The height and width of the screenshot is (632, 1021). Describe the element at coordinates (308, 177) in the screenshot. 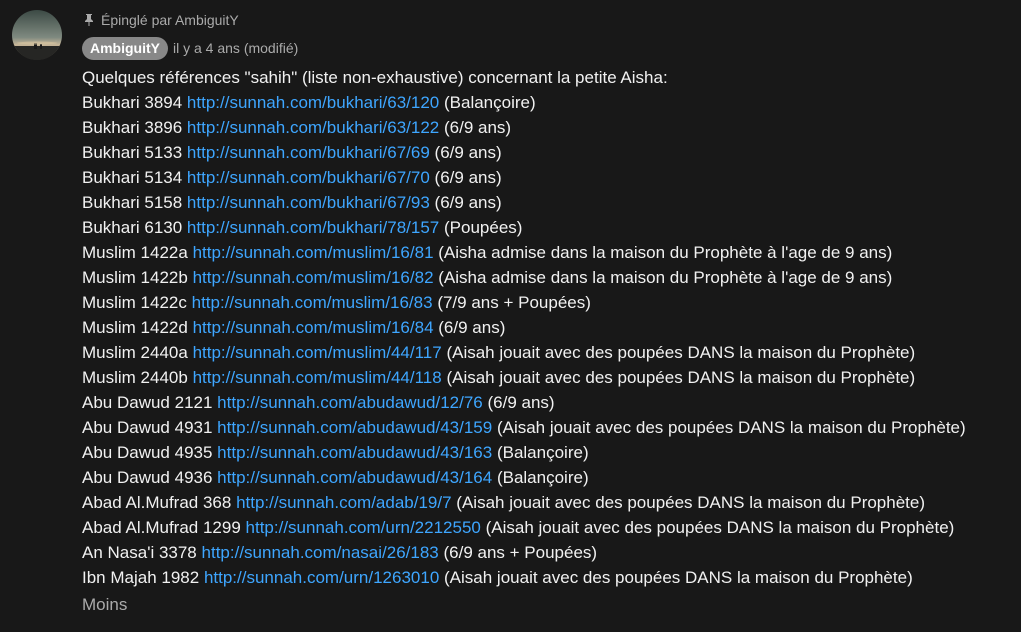

I see `reference-link: http://sunnah.com/bukhari/67/70` at that location.